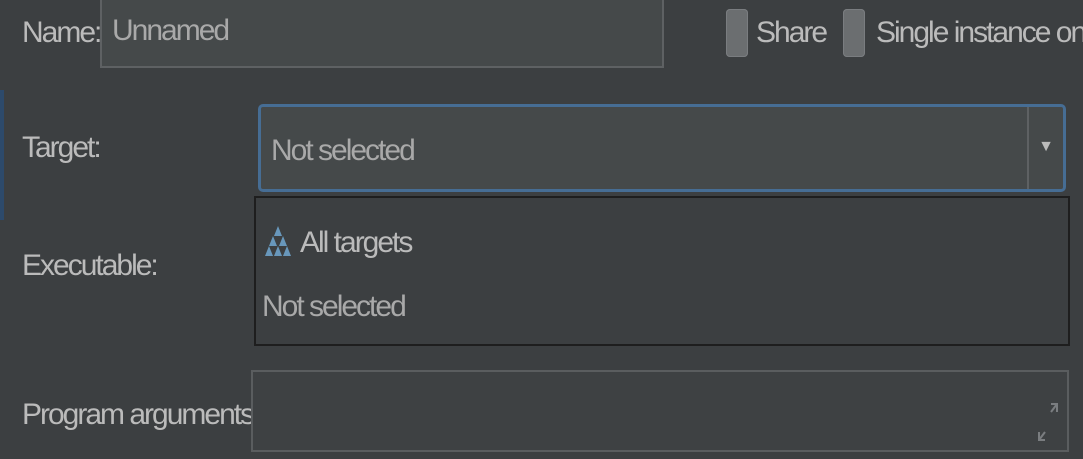  Describe the element at coordinates (1028, 148) in the screenshot. I see `combo-separator` at that location.